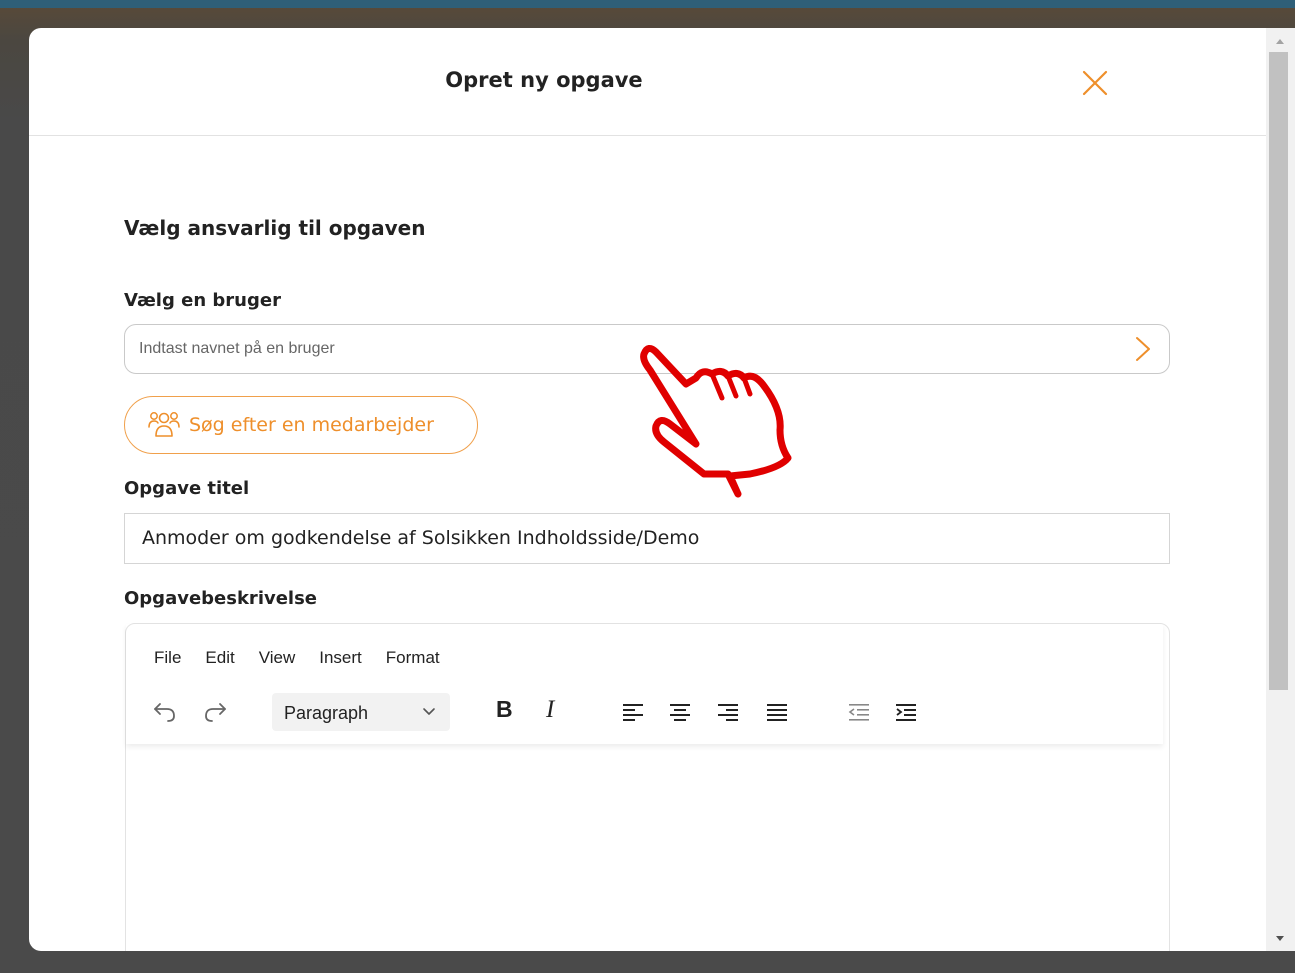  What do you see at coordinates (326, 713) in the screenshot?
I see `block-format-value: Paragraph` at bounding box center [326, 713].